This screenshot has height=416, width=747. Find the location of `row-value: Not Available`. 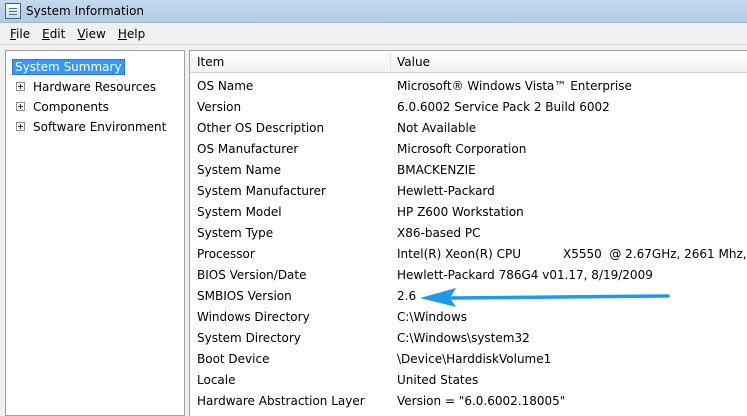

row-value: Not Available is located at coordinates (437, 128).